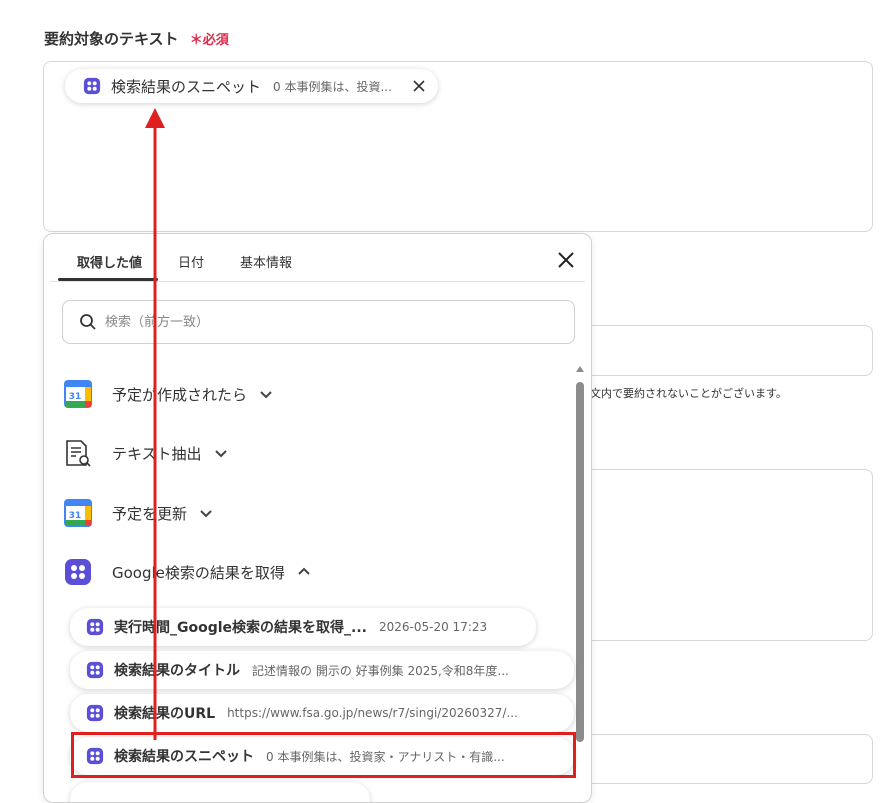 The height and width of the screenshot is (803, 892). I want to click on item-title: 検索結果のタイトル, so click(177, 671).